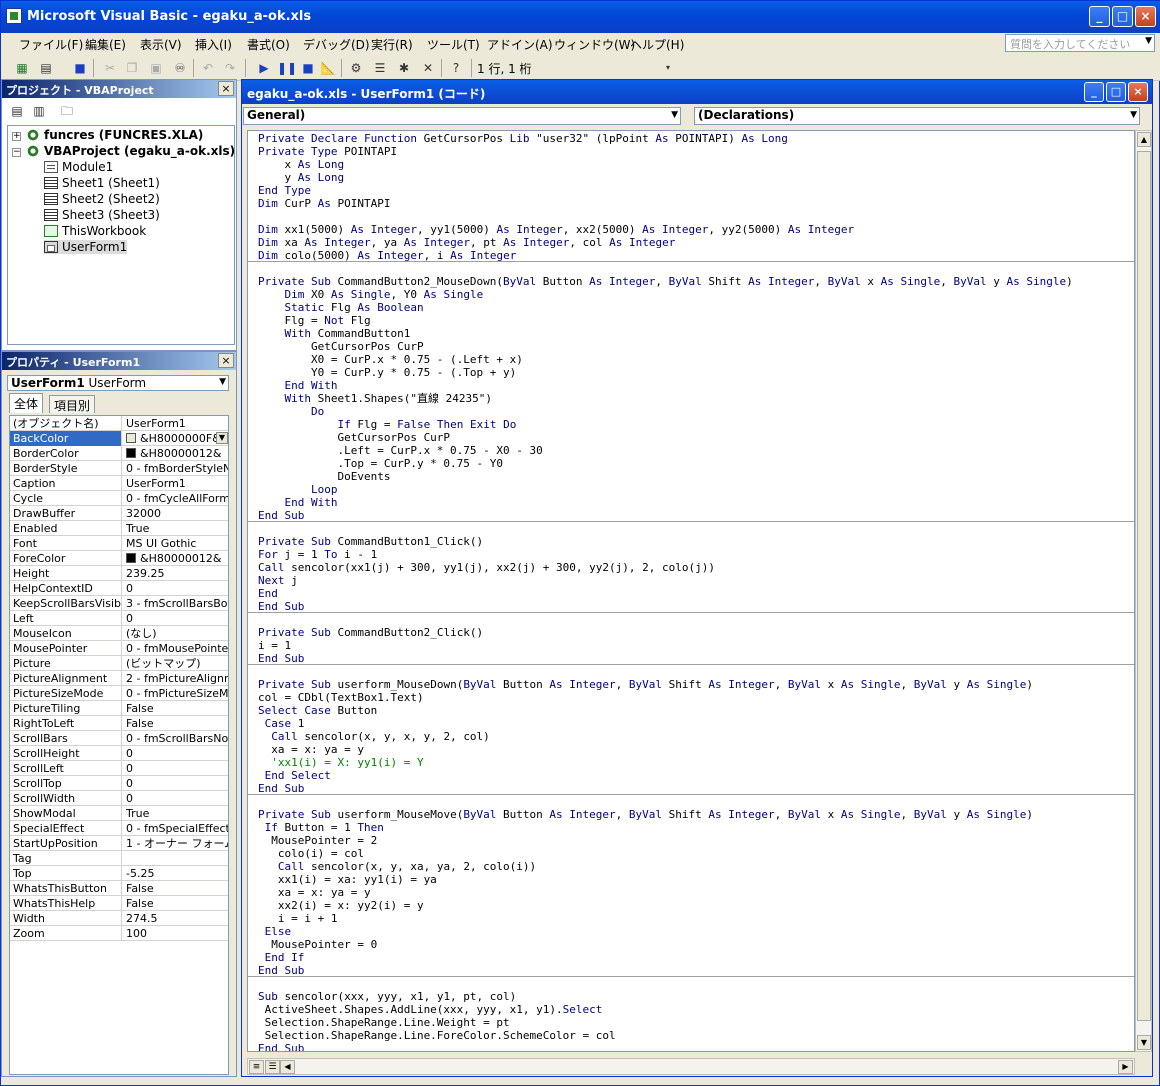  I want to click on design-mode-icon: 📐, so click(328, 68).